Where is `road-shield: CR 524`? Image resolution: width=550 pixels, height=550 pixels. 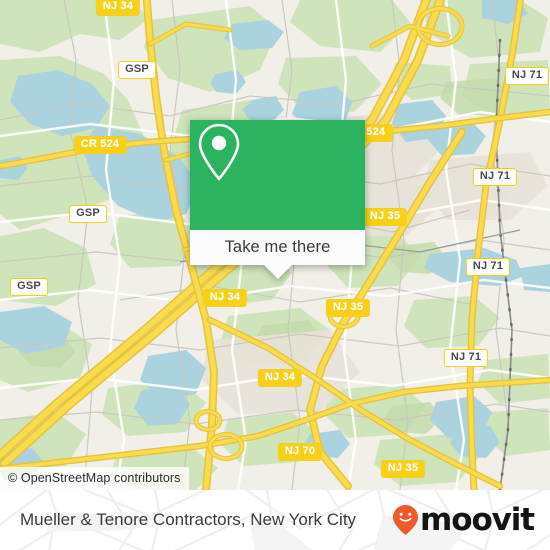 road-shield: CR 524 is located at coordinates (100, 145).